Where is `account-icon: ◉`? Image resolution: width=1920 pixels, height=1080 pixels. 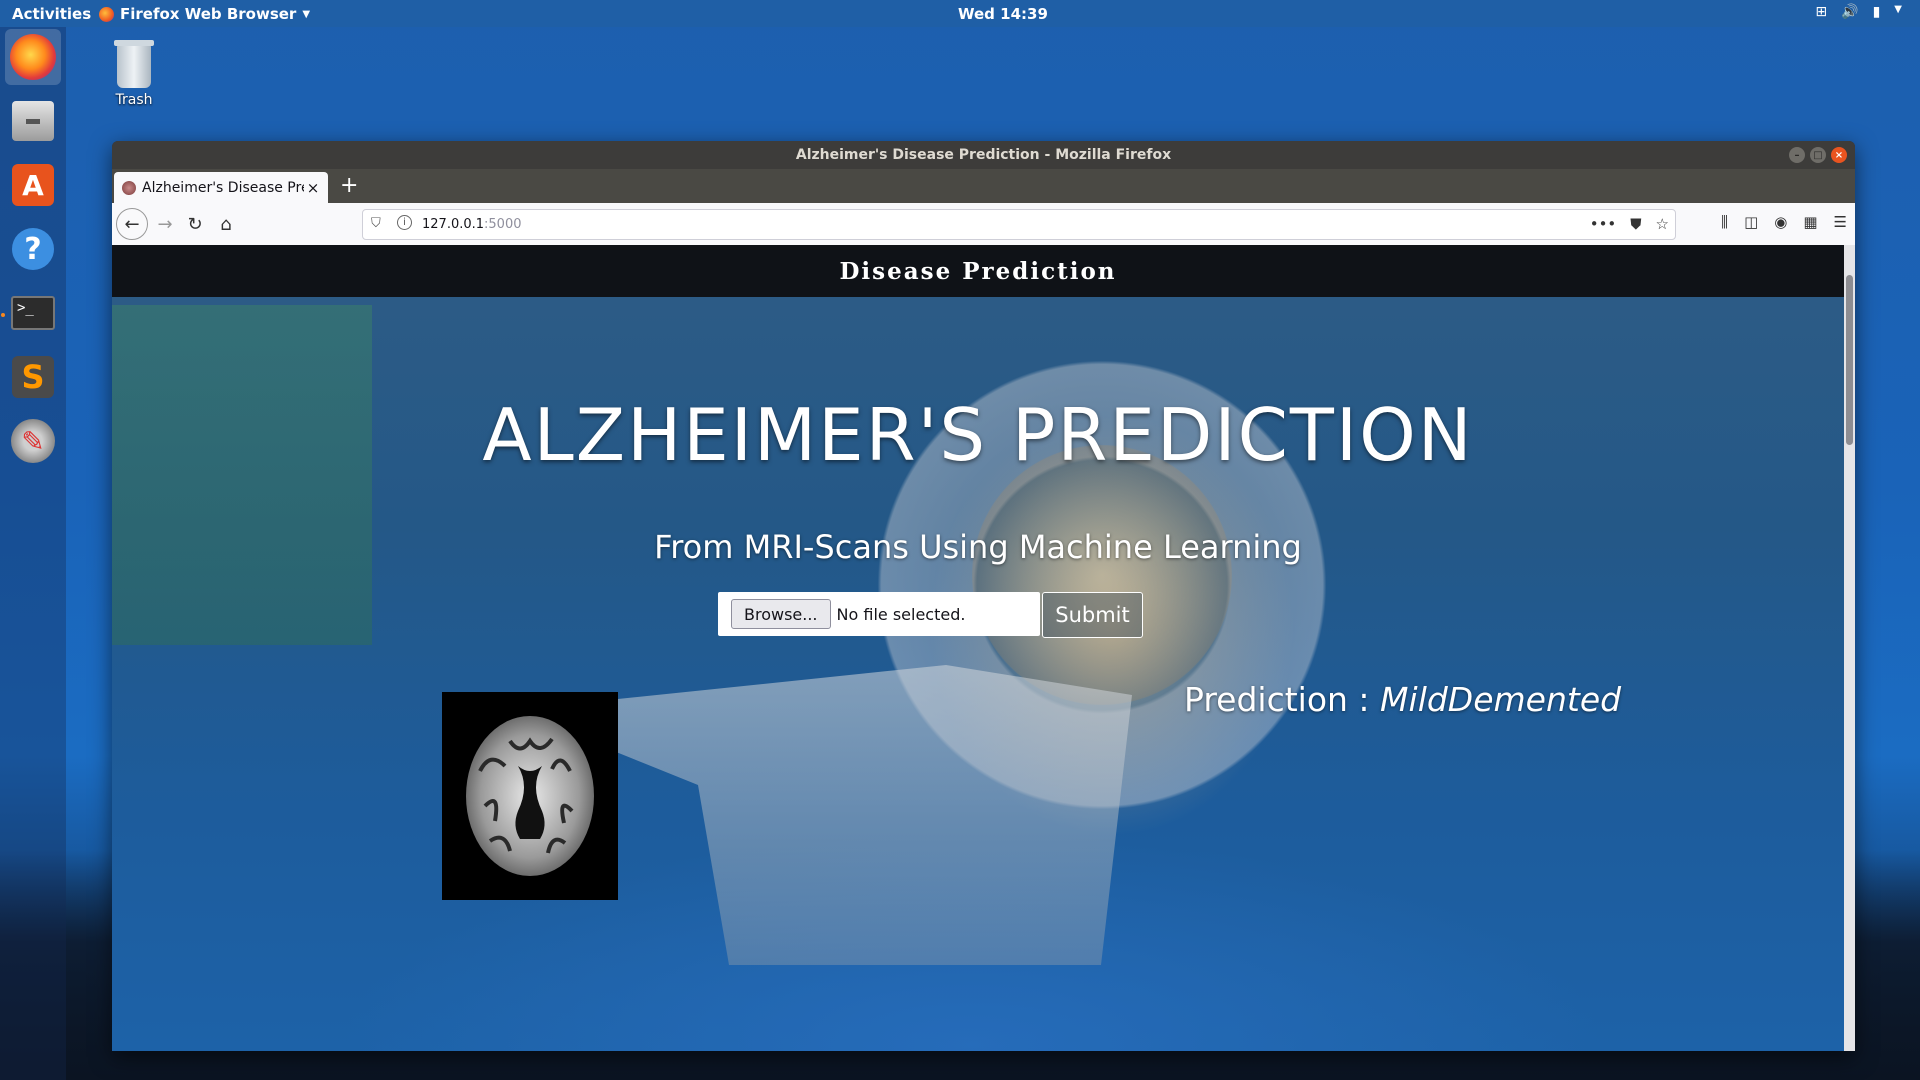 account-icon: ◉ is located at coordinates (1780, 222).